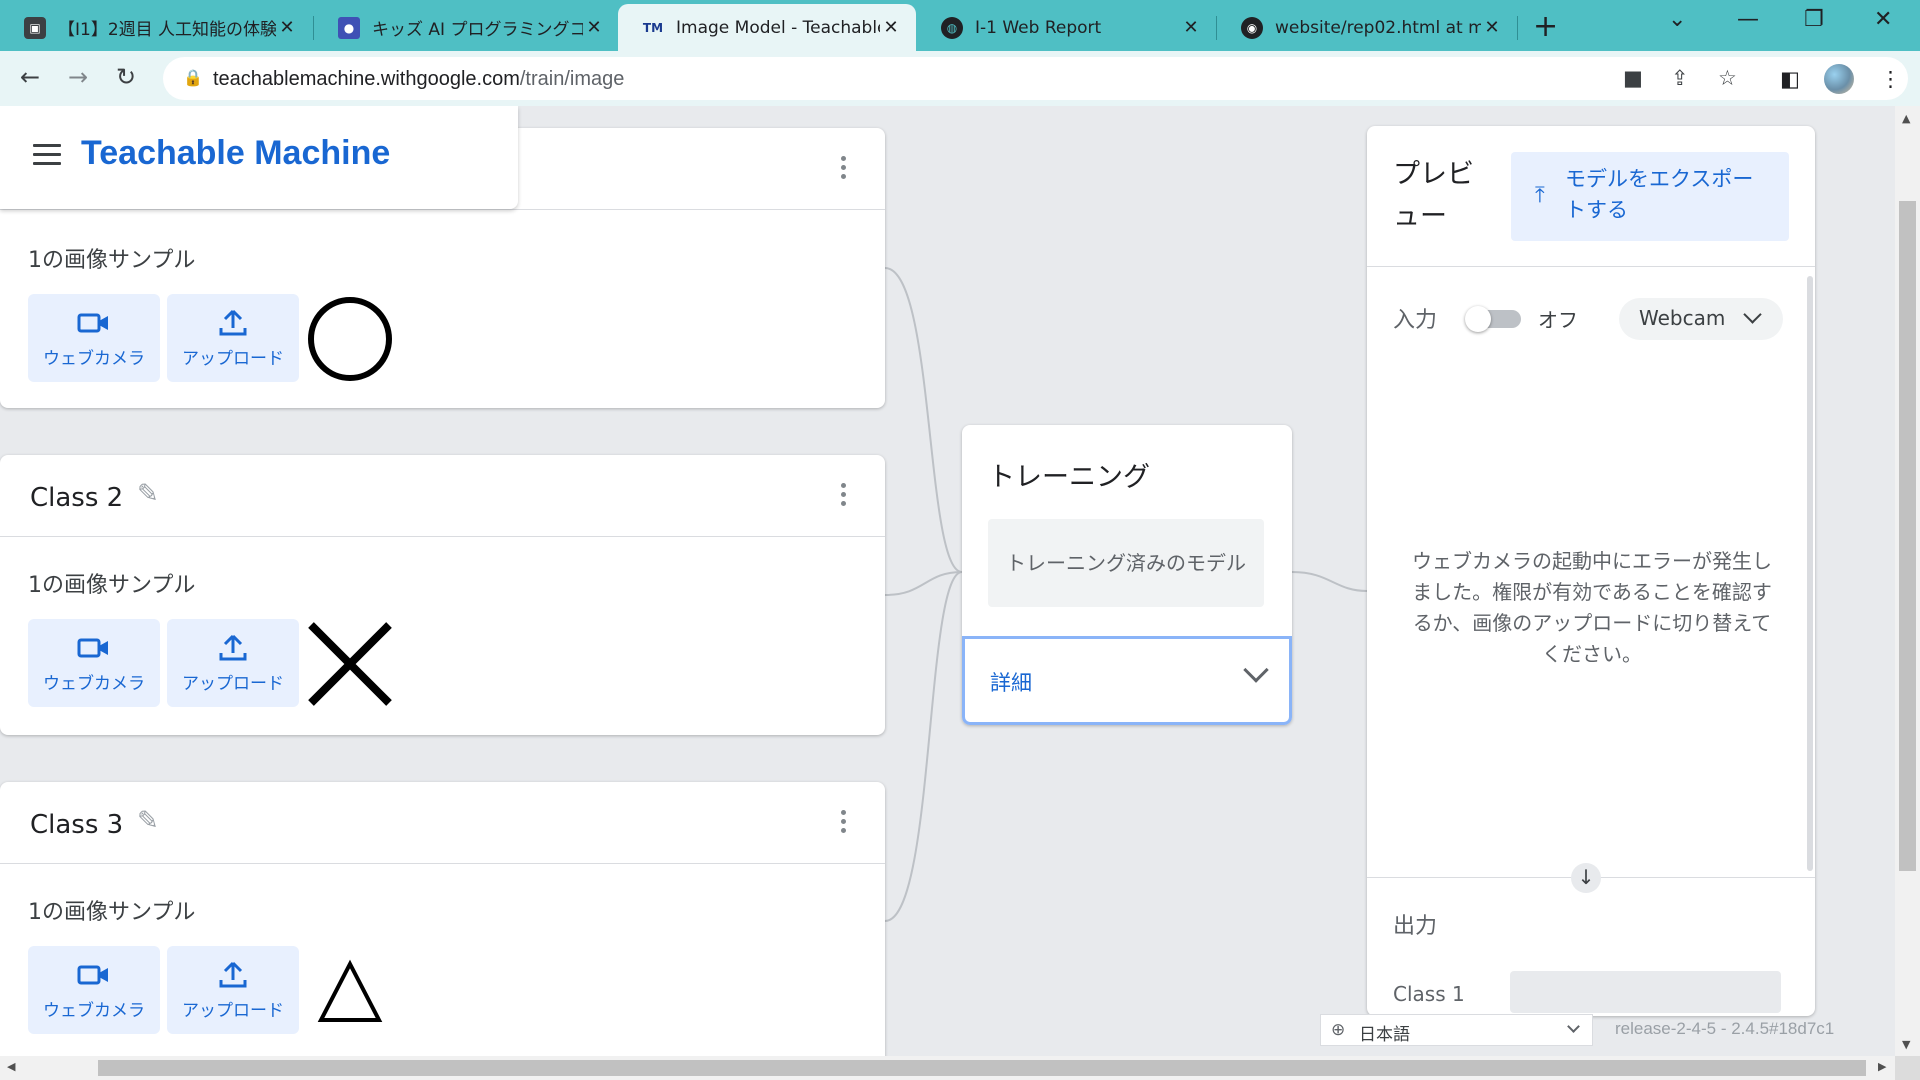 This screenshot has height=1080, width=1920. Describe the element at coordinates (442, 496) in the screenshot. I see `class-card-header: Class 2 ✎` at that location.